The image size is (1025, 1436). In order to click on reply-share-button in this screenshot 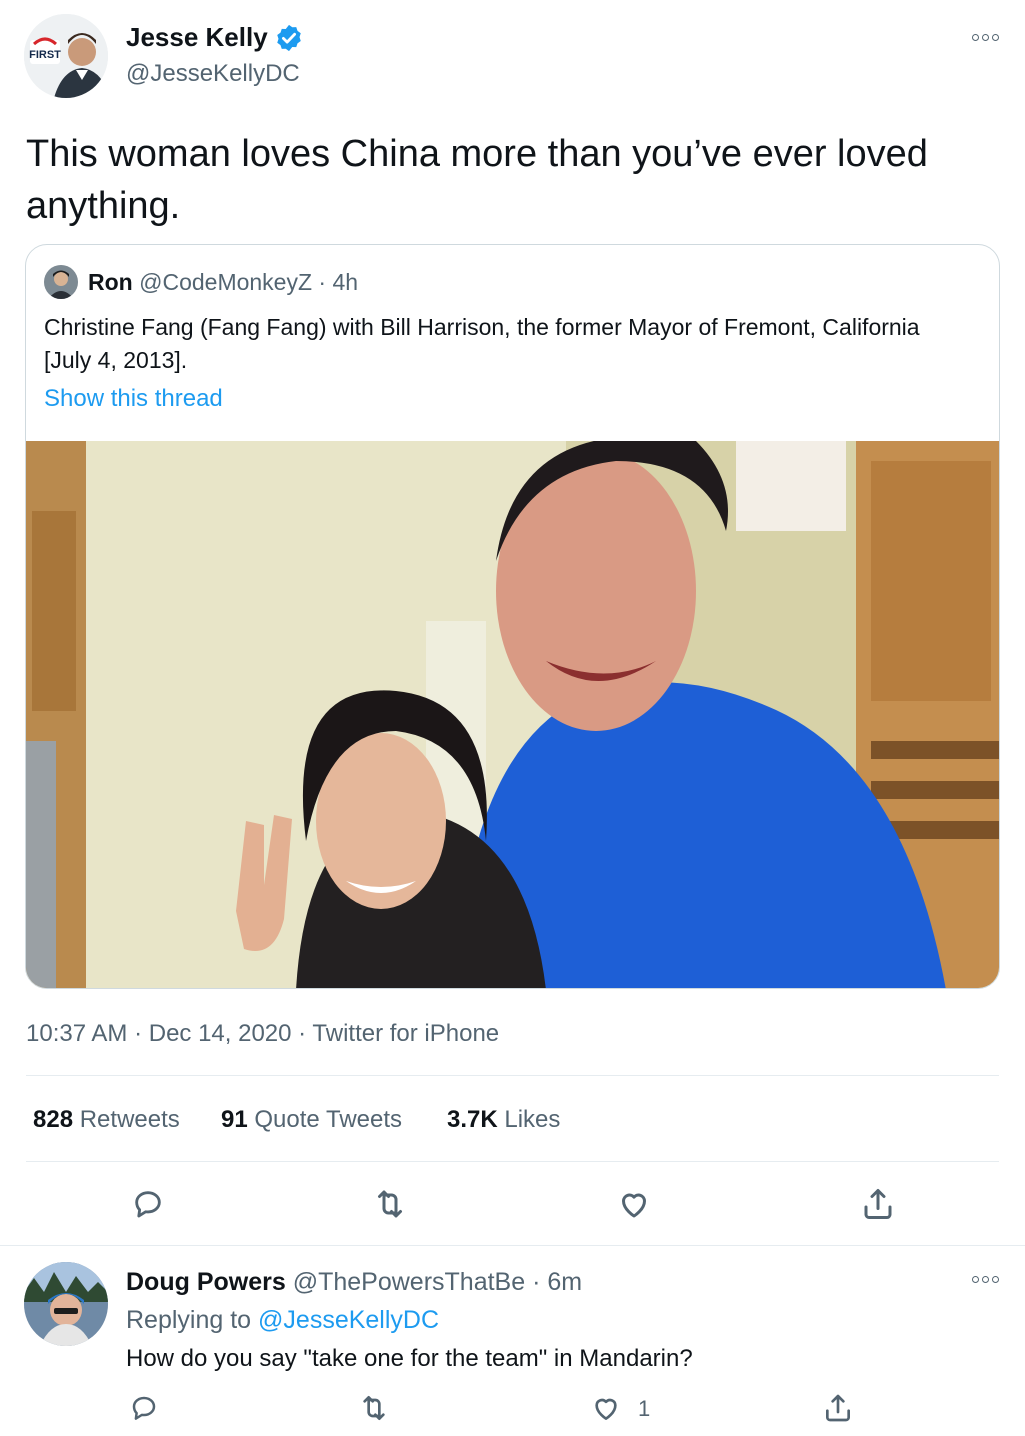, I will do `click(838, 1408)`.